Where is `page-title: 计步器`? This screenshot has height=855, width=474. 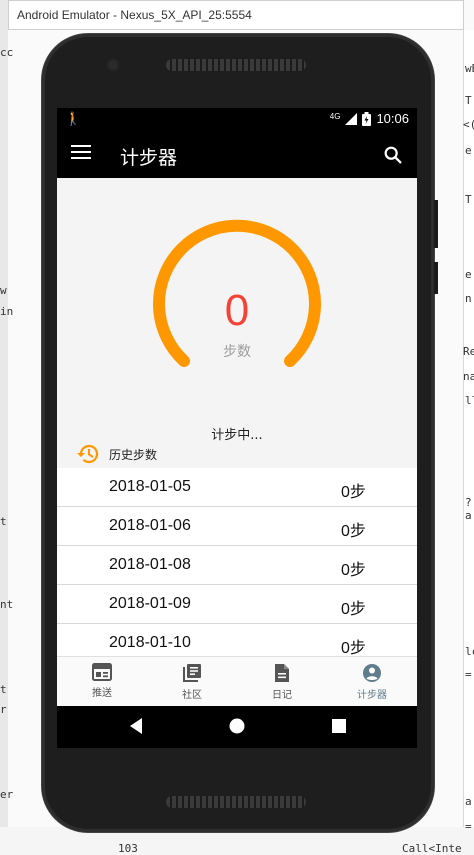
page-title: 计步器 is located at coordinates (149, 158).